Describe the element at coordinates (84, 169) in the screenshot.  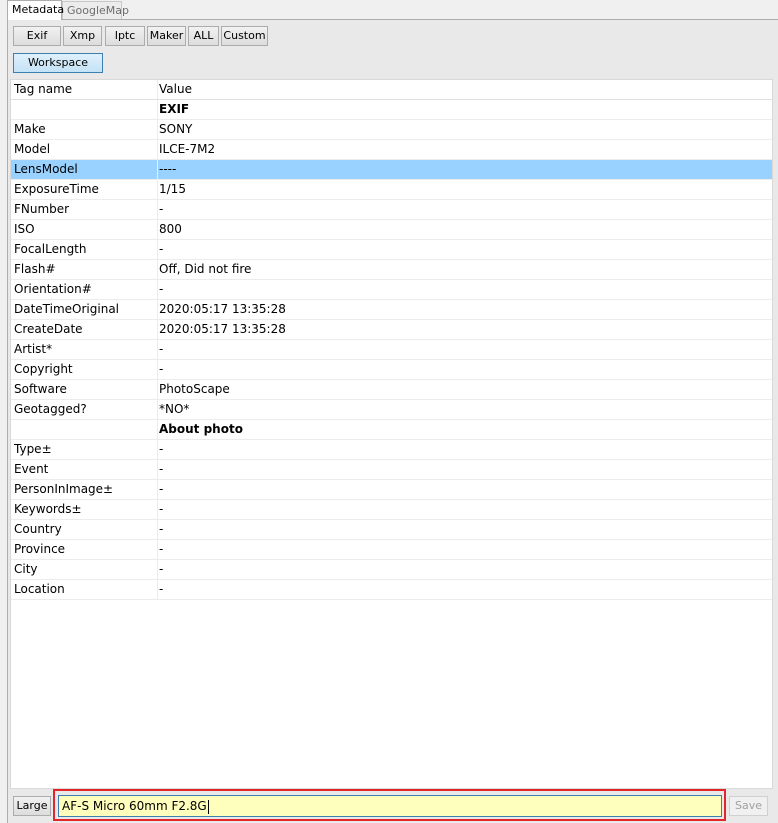
I see `tag-name-cell: LensModel` at that location.